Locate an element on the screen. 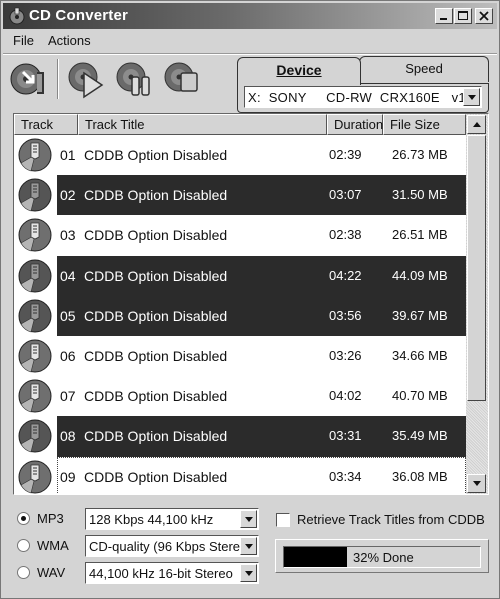 The image size is (500, 599). minimize-icon is located at coordinates (443, 19).